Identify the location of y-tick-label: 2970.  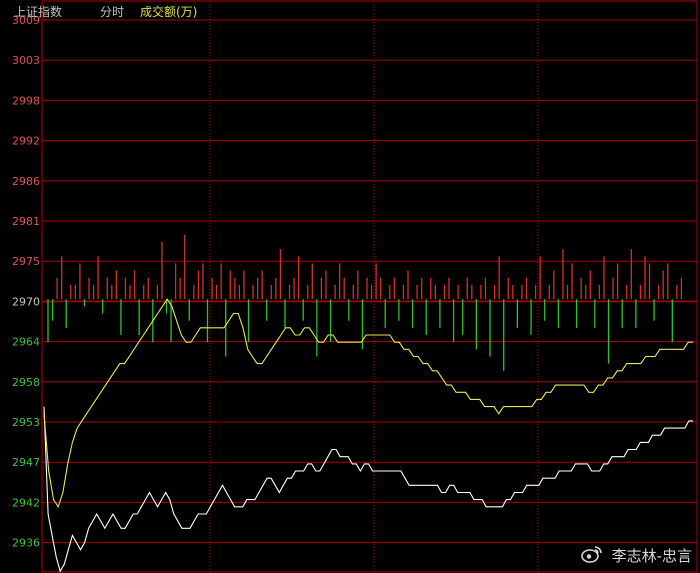
(26, 301).